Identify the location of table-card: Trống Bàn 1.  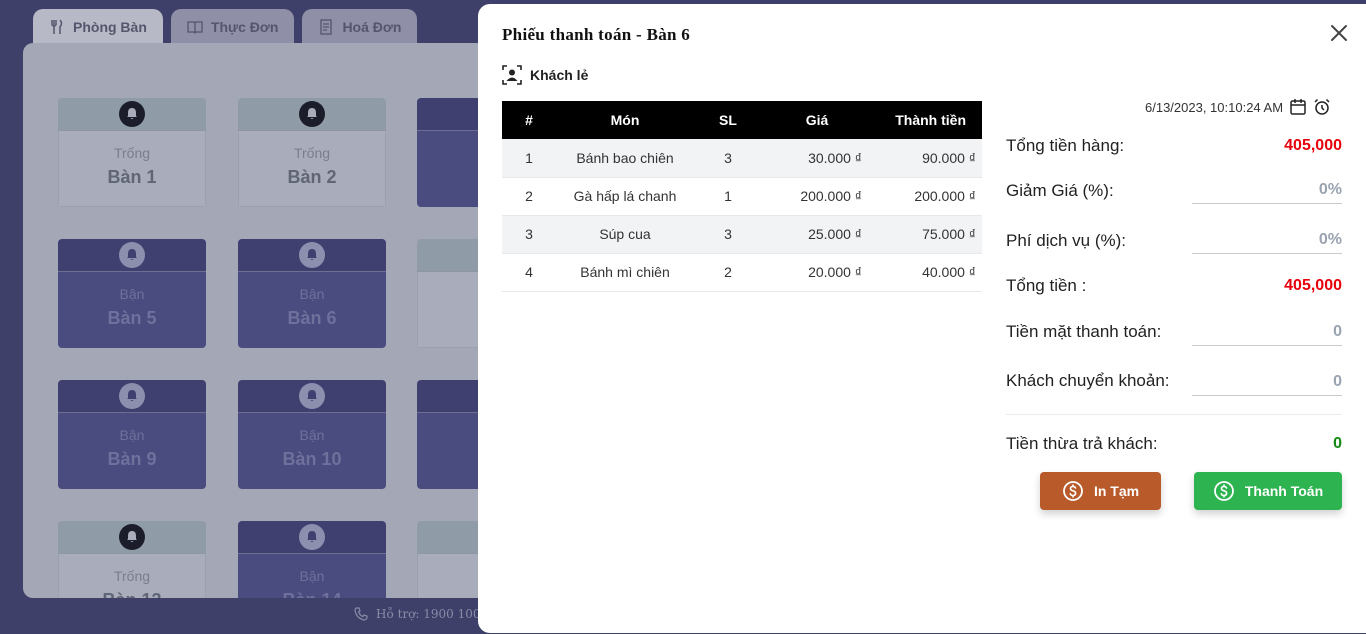
(132, 152).